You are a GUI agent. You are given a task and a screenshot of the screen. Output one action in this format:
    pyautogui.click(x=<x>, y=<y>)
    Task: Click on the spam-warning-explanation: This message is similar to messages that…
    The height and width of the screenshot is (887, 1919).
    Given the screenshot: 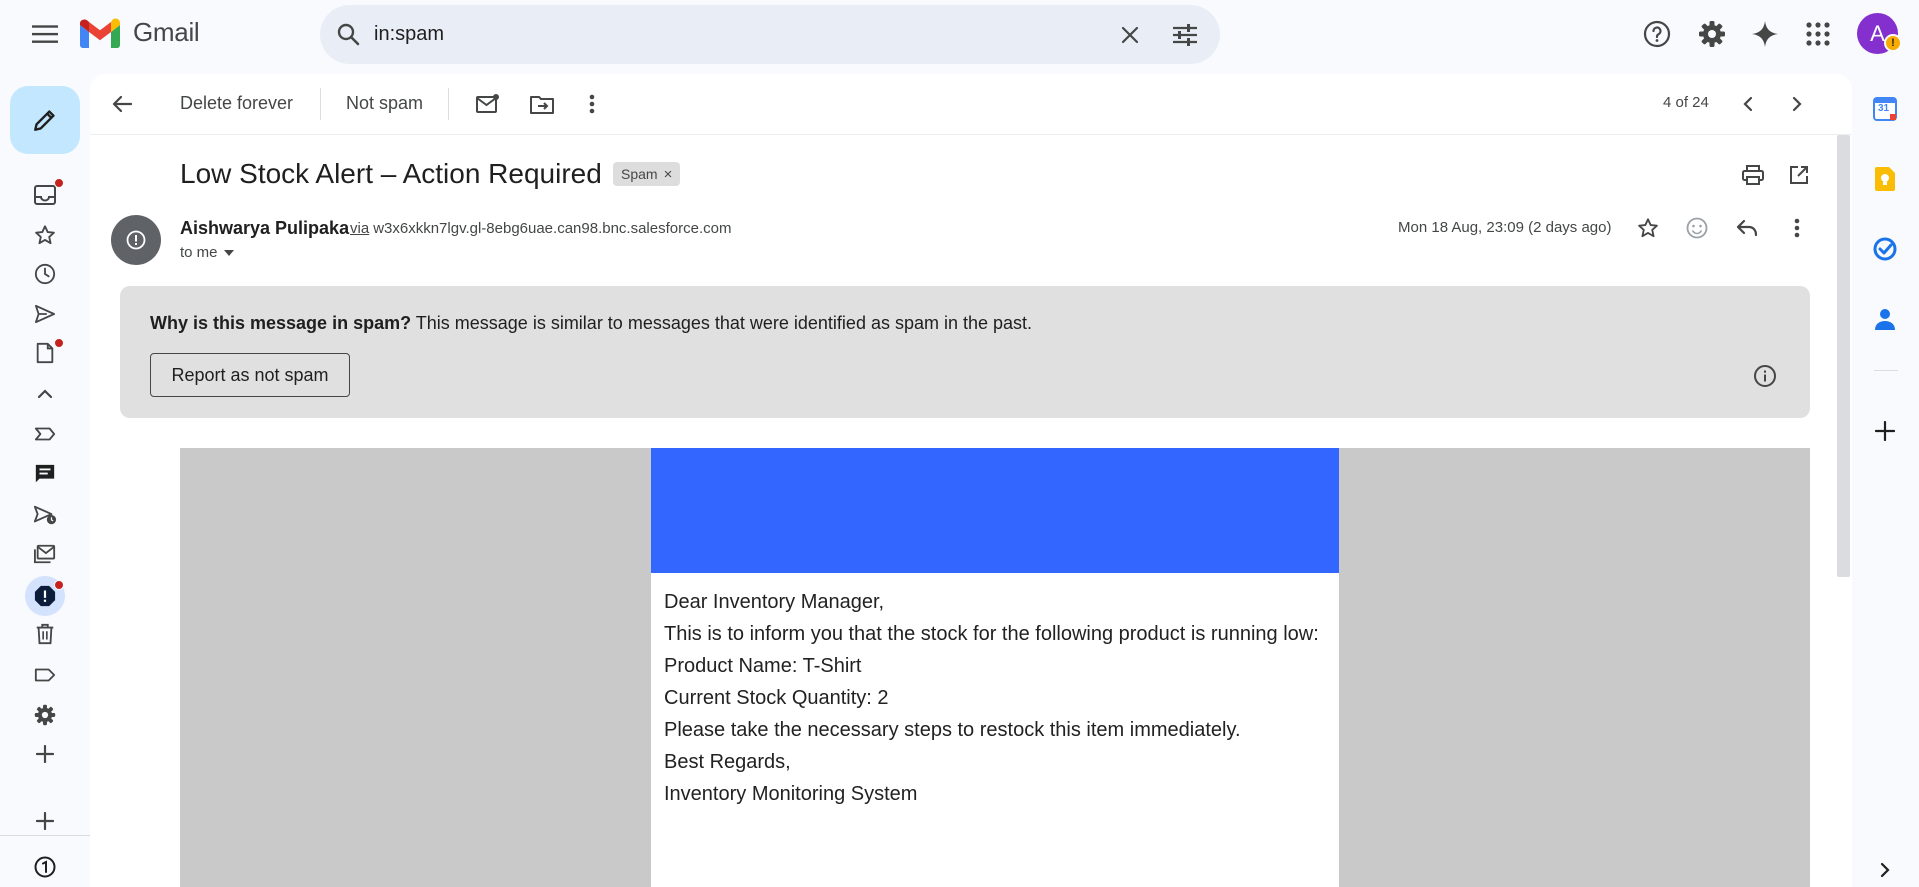 What is the action you would take?
    pyautogui.click(x=722, y=323)
    